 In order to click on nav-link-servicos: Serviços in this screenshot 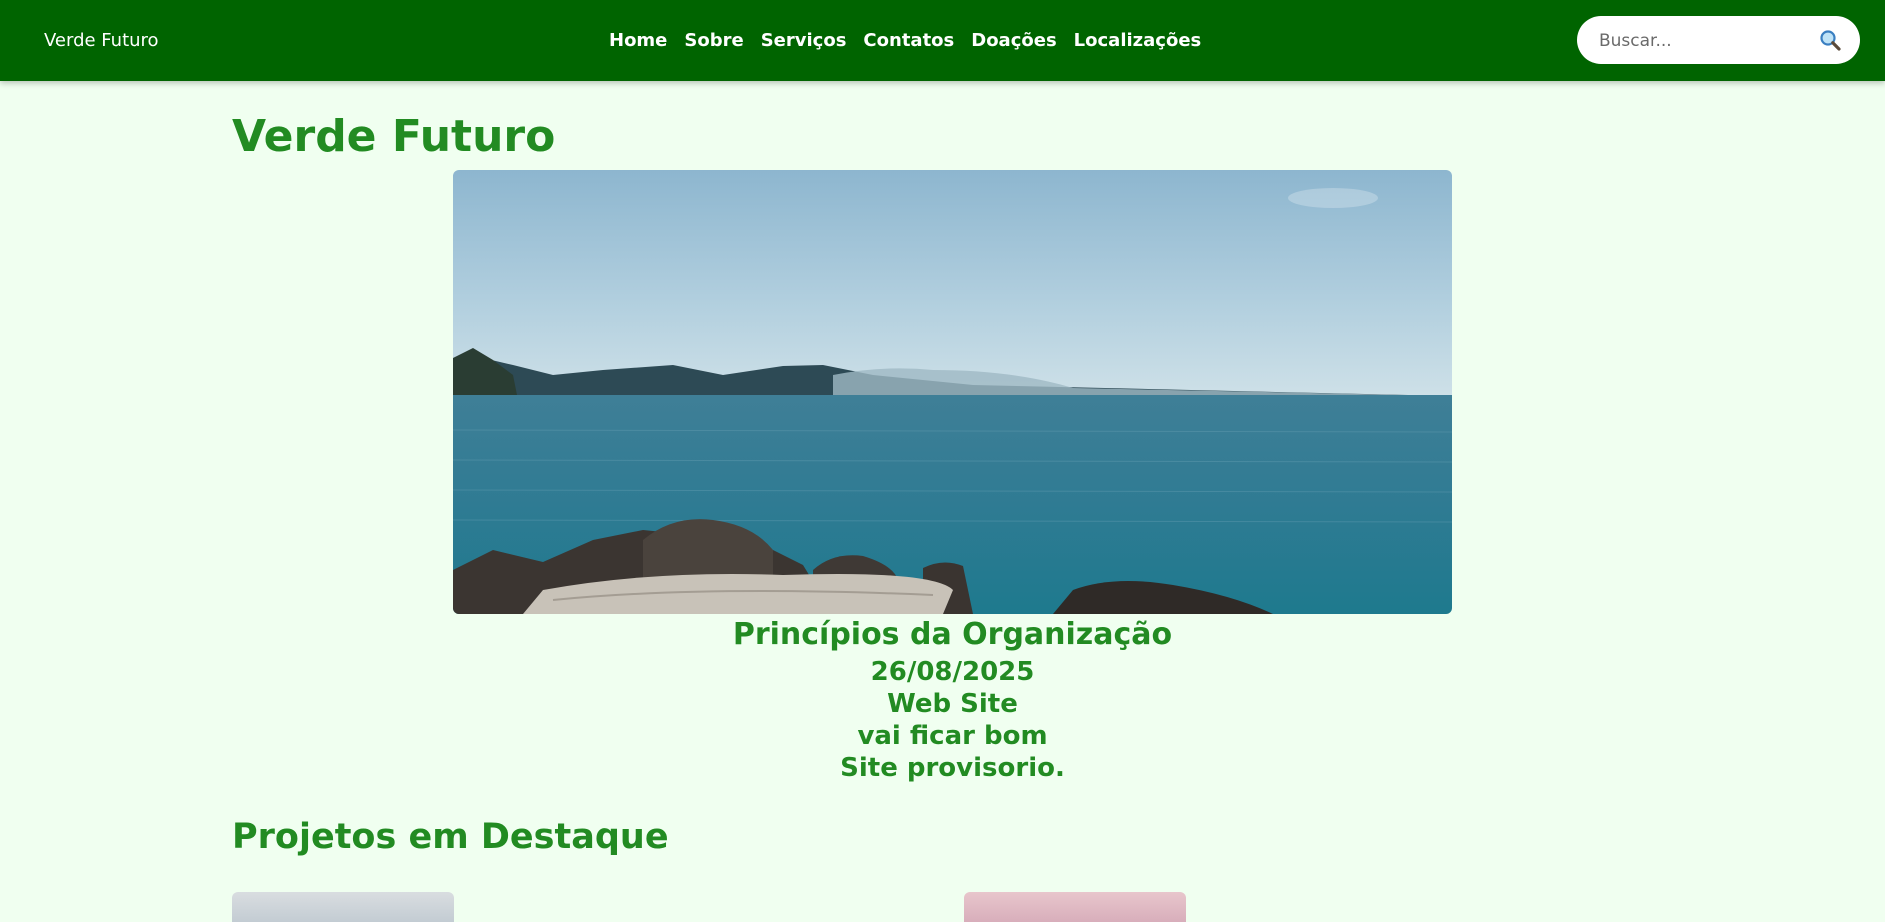, I will do `click(804, 40)`.